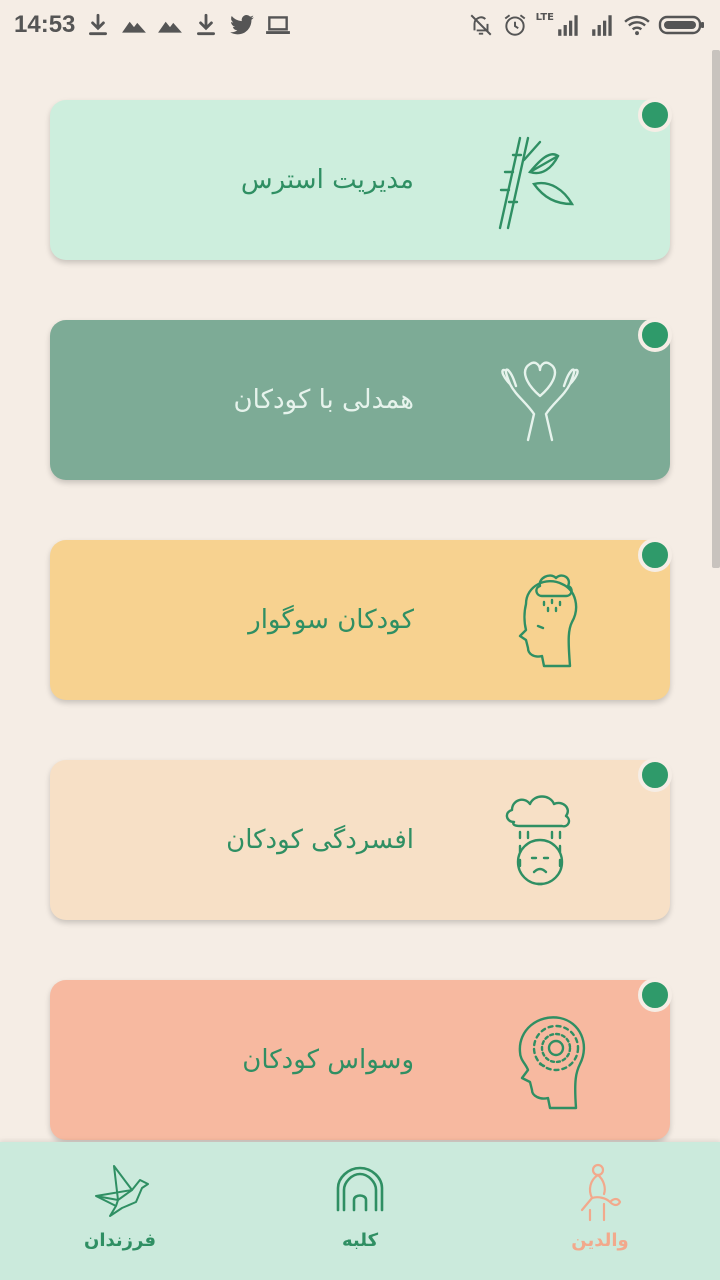 The image size is (720, 1280). I want to click on bamboo-icon, so click(540, 180).